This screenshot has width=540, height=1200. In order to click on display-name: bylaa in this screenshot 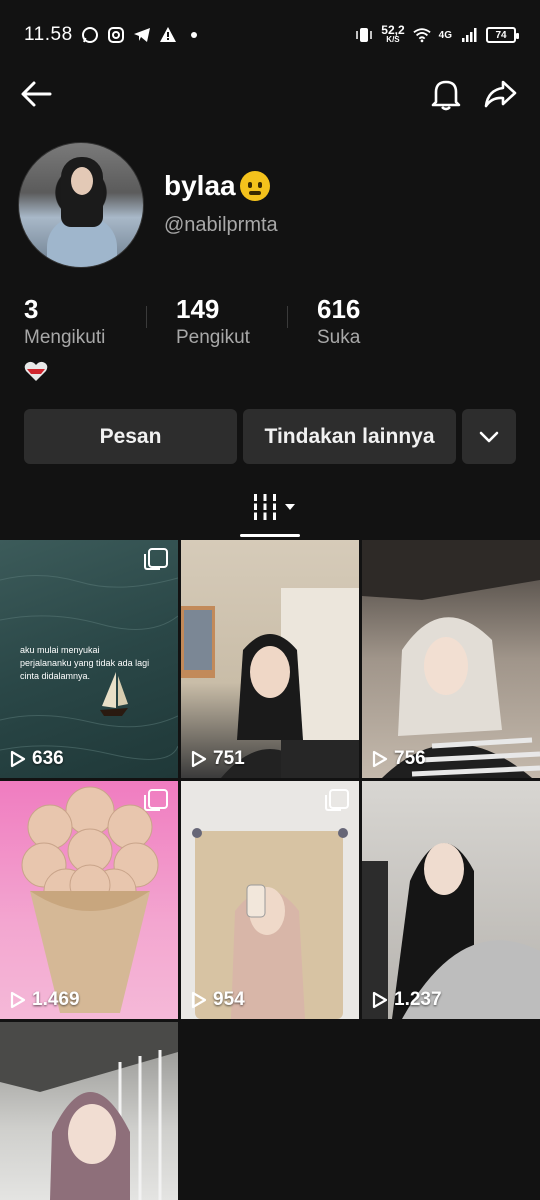, I will do `click(217, 186)`.